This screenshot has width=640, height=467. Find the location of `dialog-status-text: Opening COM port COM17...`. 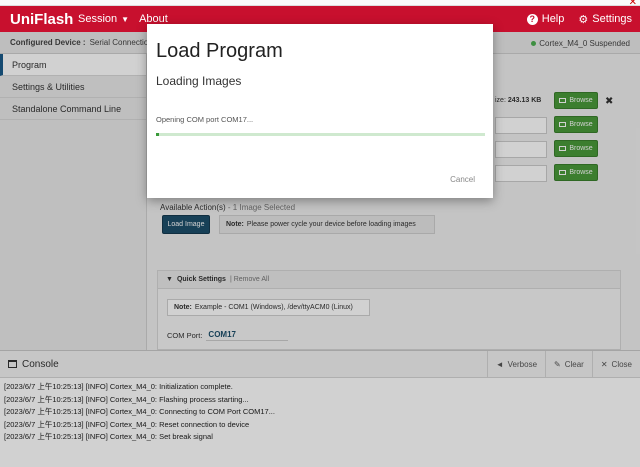

dialog-status-text: Opening COM port COM17... is located at coordinates (205, 119).